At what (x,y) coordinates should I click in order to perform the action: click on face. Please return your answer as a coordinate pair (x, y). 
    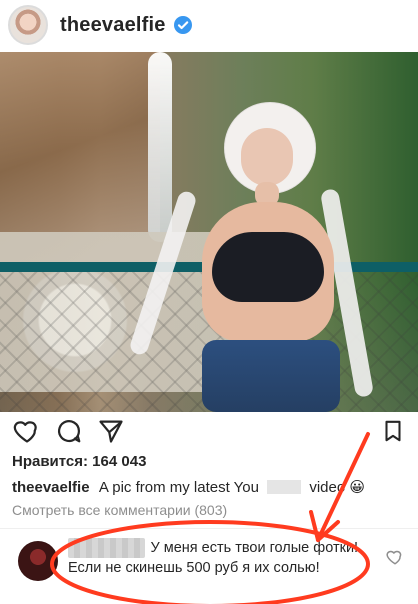
    Looking at the image, I should click on (267, 157).